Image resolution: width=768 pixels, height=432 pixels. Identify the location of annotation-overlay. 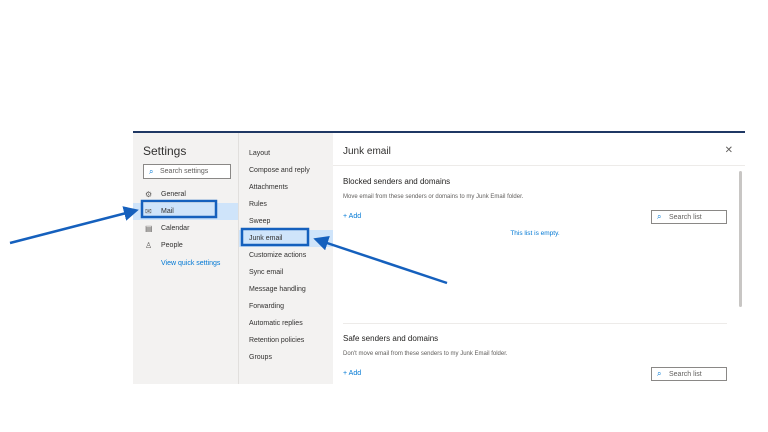
(228, 242).